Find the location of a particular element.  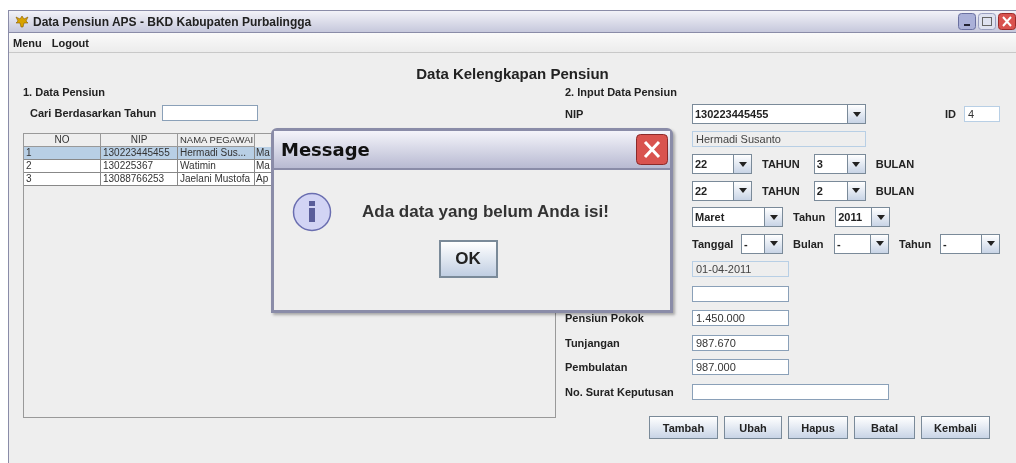

field-label: Pembulatan is located at coordinates (596, 367).